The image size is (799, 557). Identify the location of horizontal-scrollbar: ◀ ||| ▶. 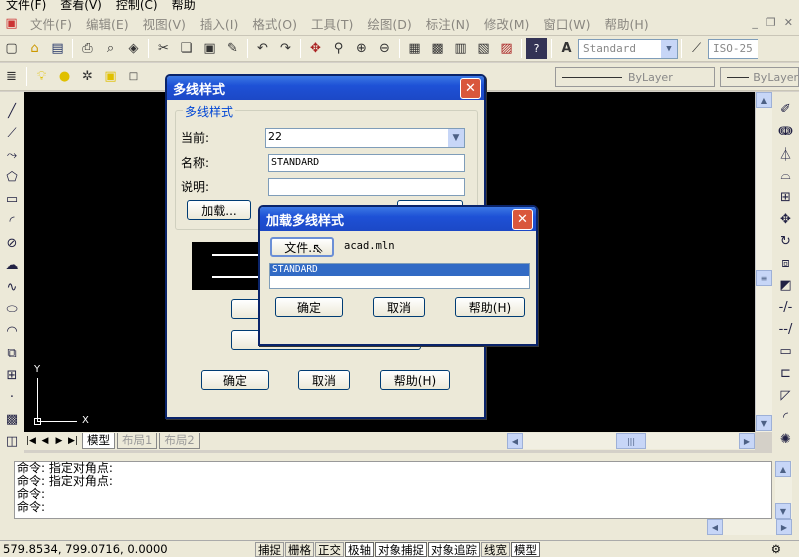
(631, 441).